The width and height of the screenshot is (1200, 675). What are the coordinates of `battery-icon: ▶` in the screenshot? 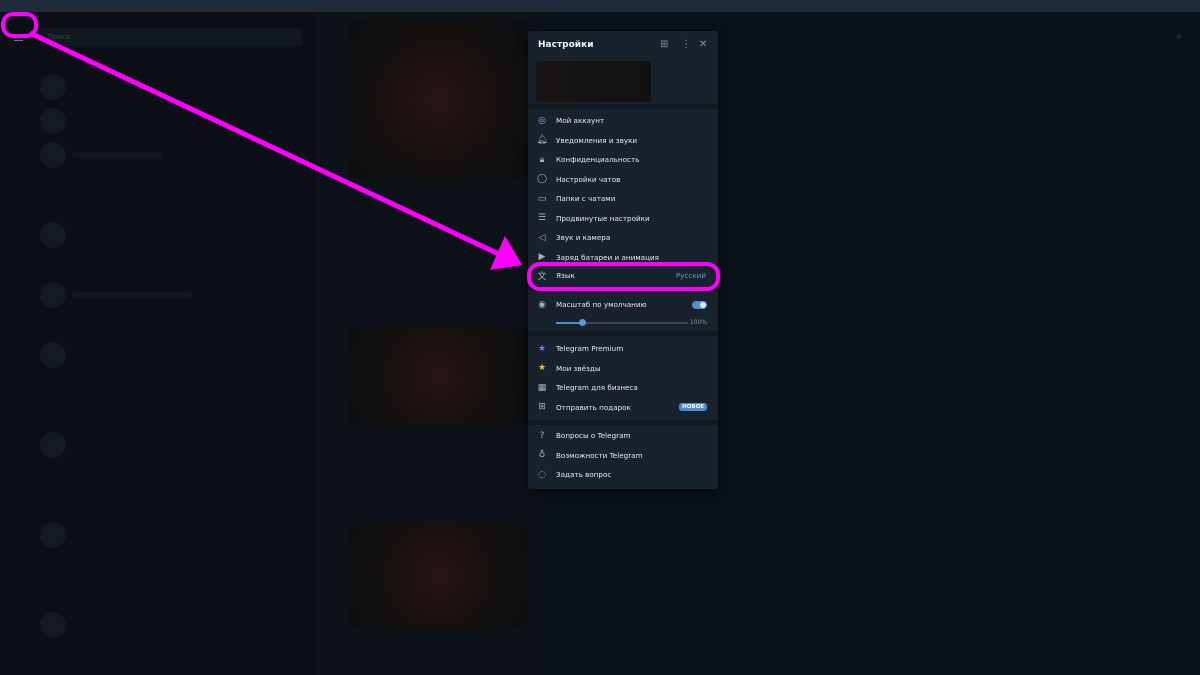 It's located at (542, 257).